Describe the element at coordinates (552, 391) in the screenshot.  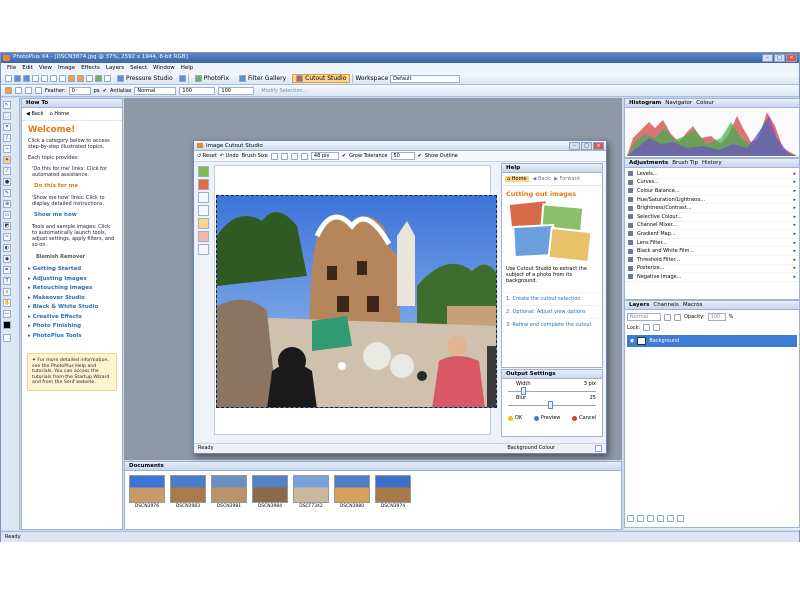
I see `width-slider` at that location.